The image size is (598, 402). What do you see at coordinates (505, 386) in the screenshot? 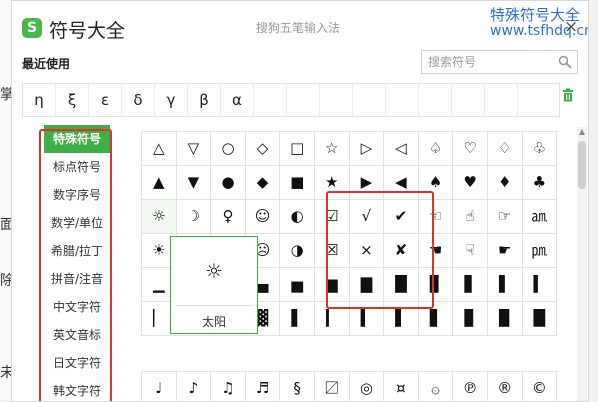
I see `symbol-cell: ®` at bounding box center [505, 386].